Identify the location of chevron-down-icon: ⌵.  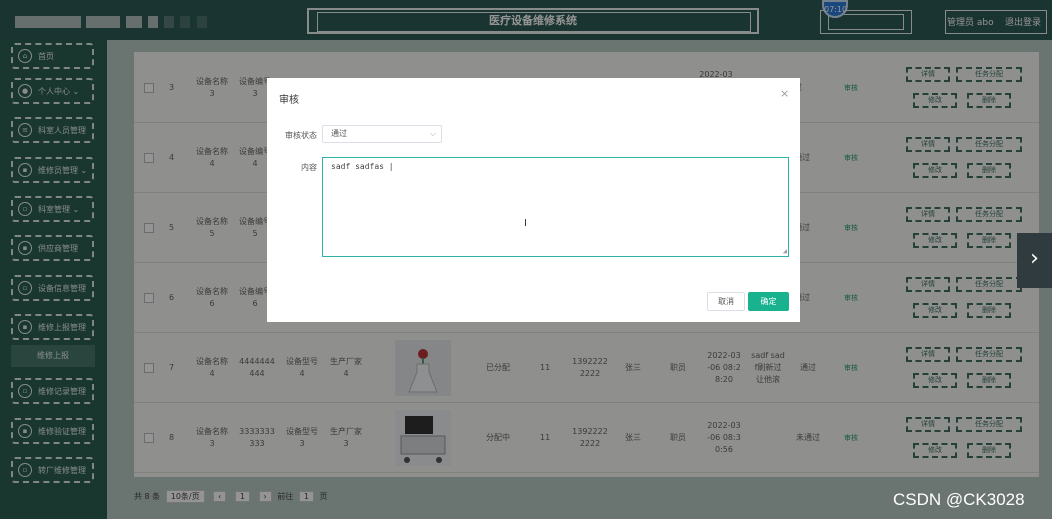
(432, 133).